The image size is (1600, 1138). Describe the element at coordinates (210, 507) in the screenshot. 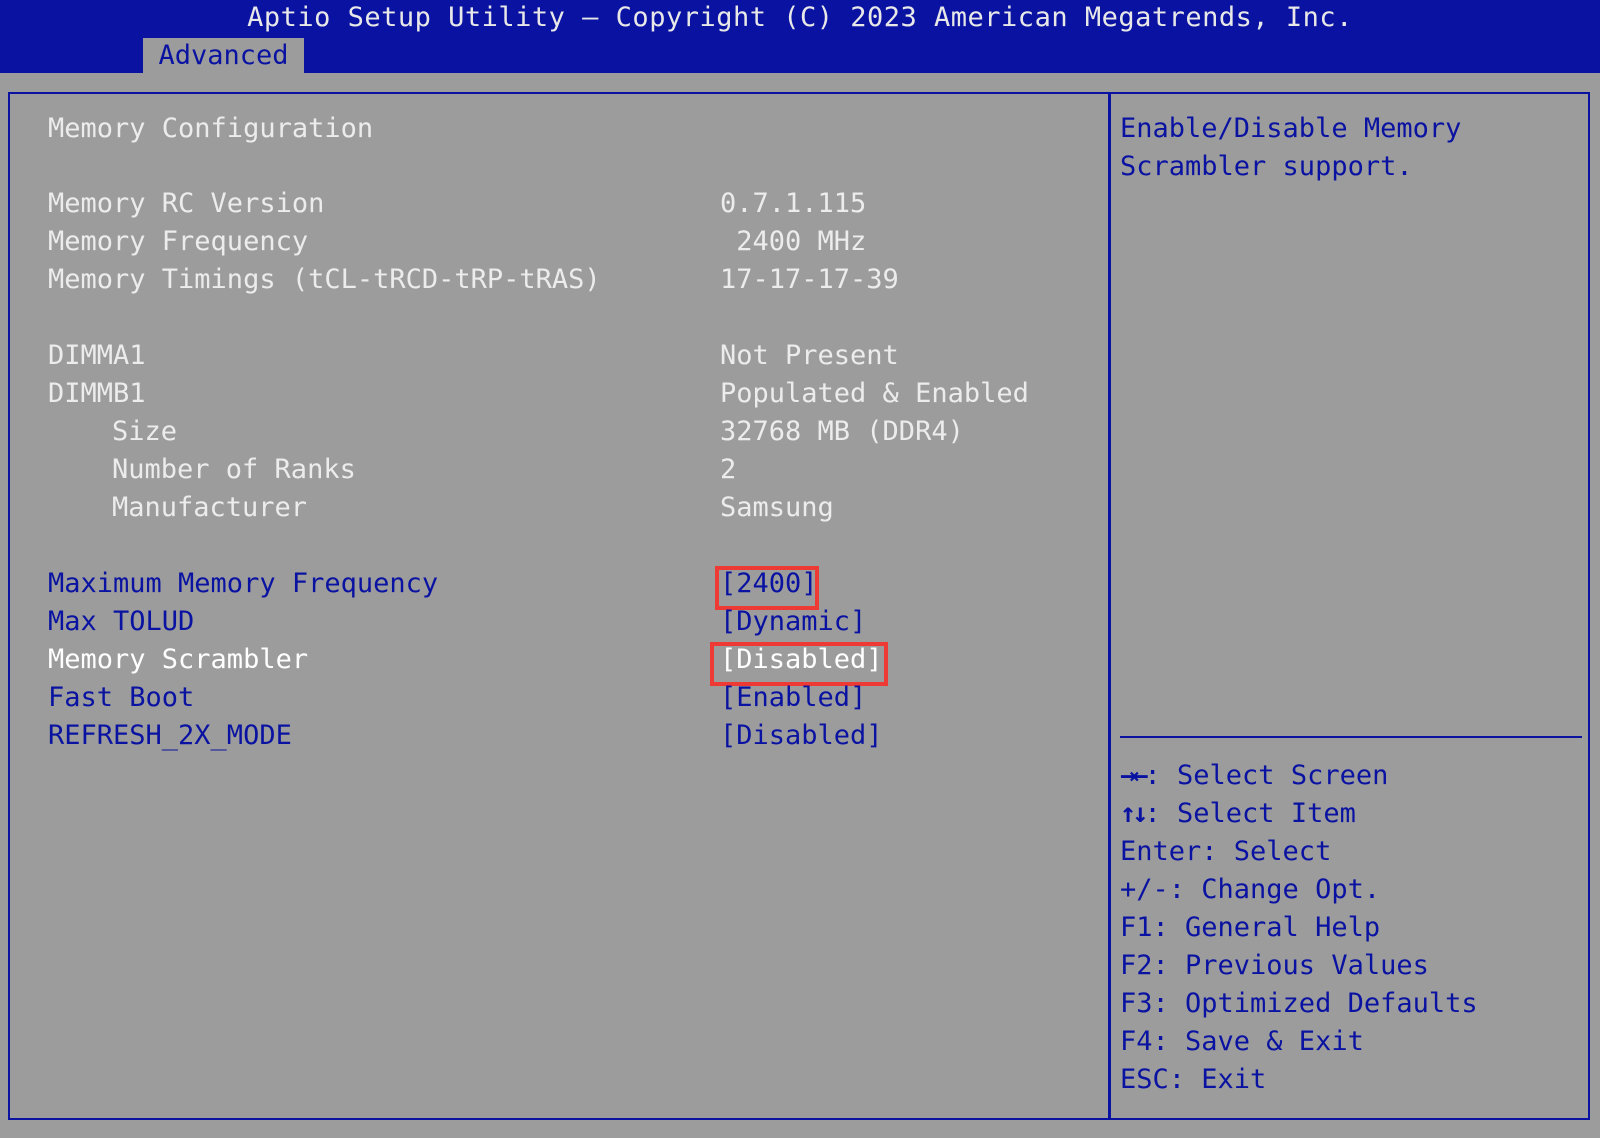

I see `info-label-manufacturer: Manufacturer` at that location.